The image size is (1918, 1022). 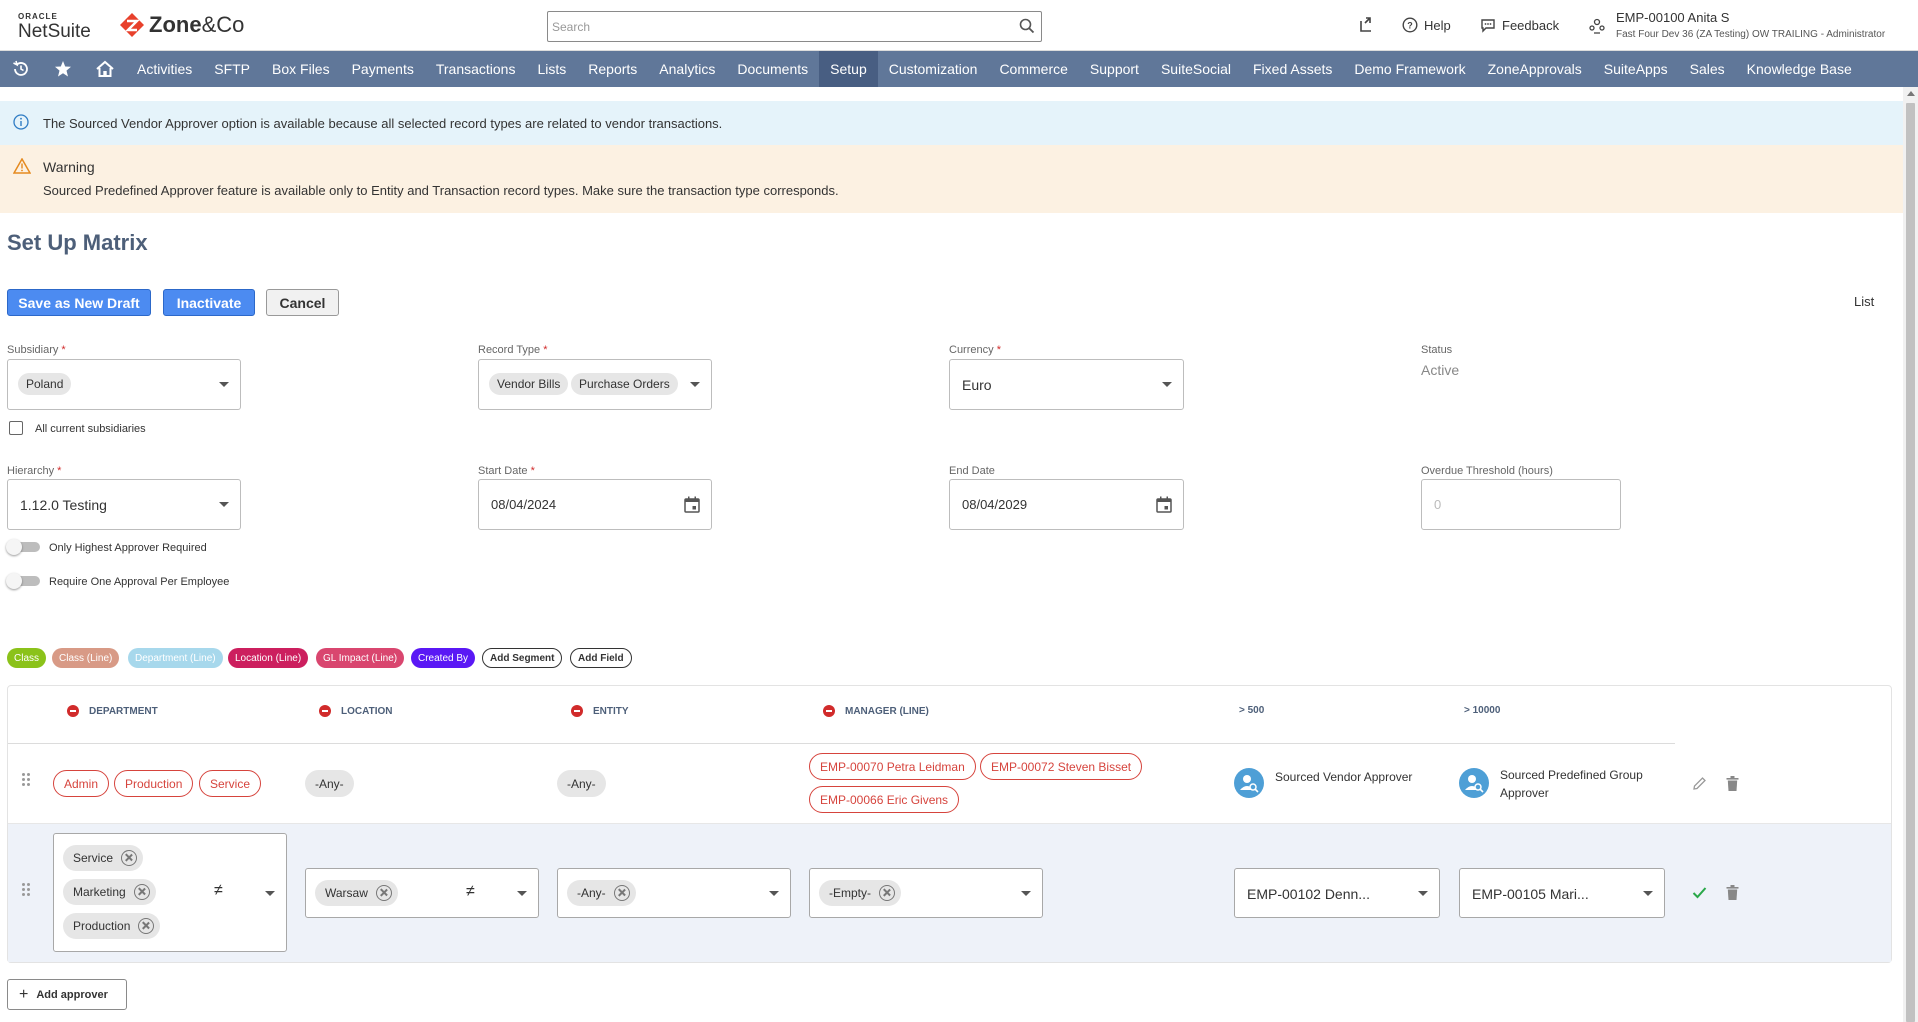 What do you see at coordinates (16, 428) in the screenshot?
I see `all-subsidiaries-checkbox` at bounding box center [16, 428].